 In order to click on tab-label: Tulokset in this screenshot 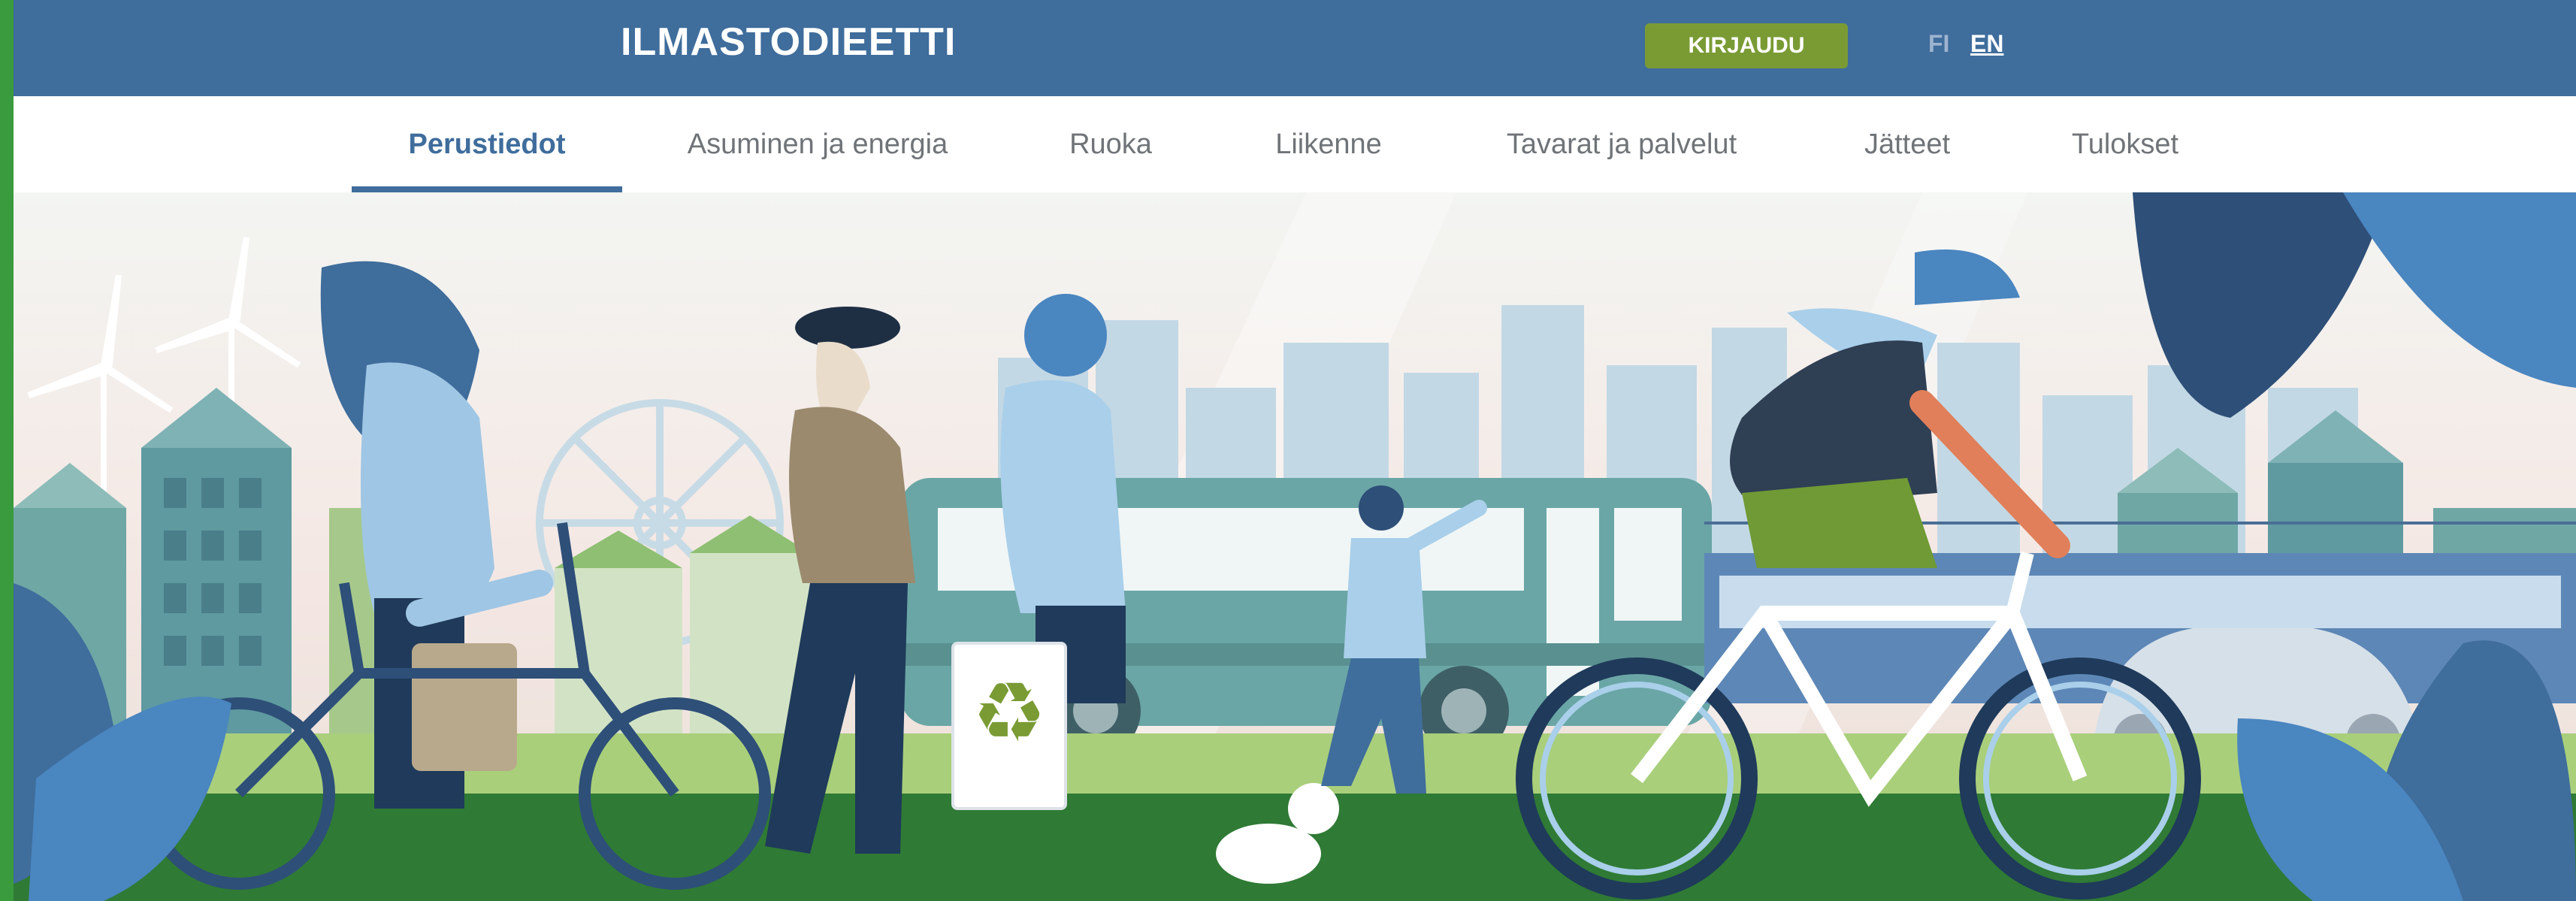, I will do `click(2125, 144)`.